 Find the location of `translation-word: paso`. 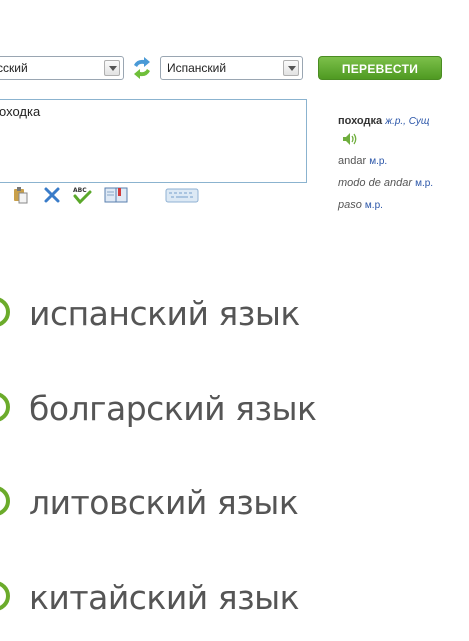

translation-word: paso is located at coordinates (350, 205).